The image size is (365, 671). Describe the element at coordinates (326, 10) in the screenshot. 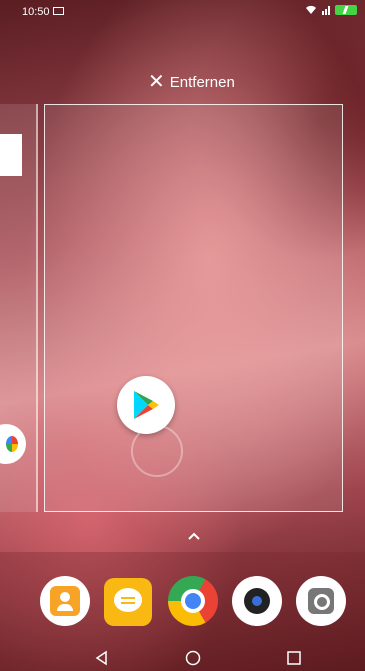

I see `signal-icon` at that location.